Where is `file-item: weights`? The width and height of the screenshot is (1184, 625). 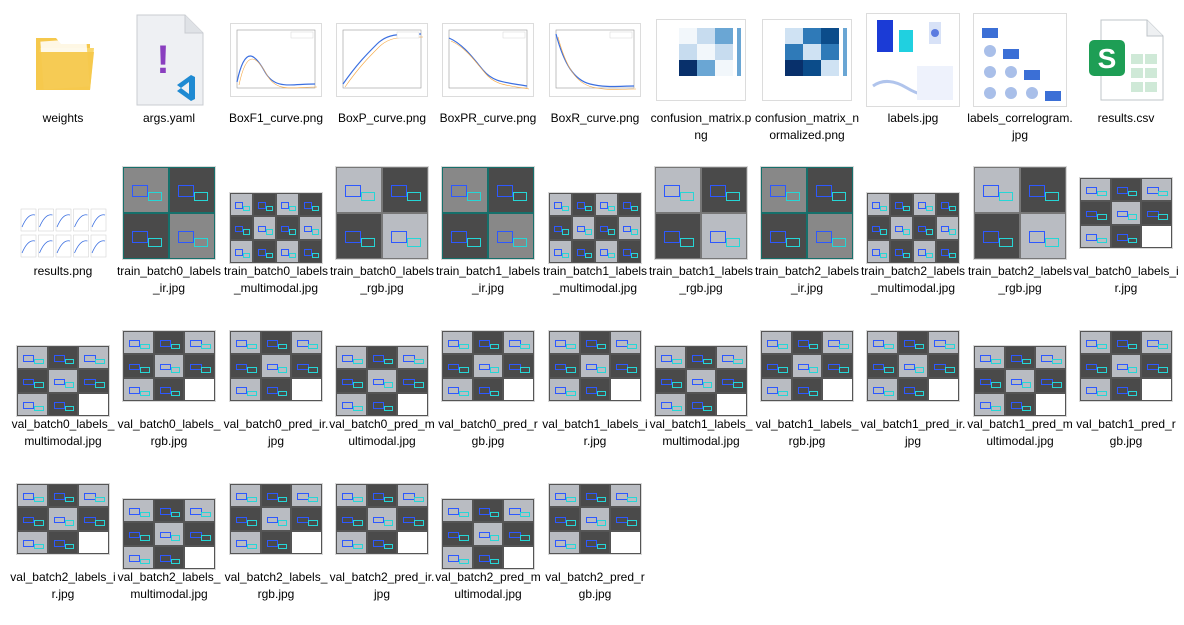
file-item: weights is located at coordinates (63, 75).